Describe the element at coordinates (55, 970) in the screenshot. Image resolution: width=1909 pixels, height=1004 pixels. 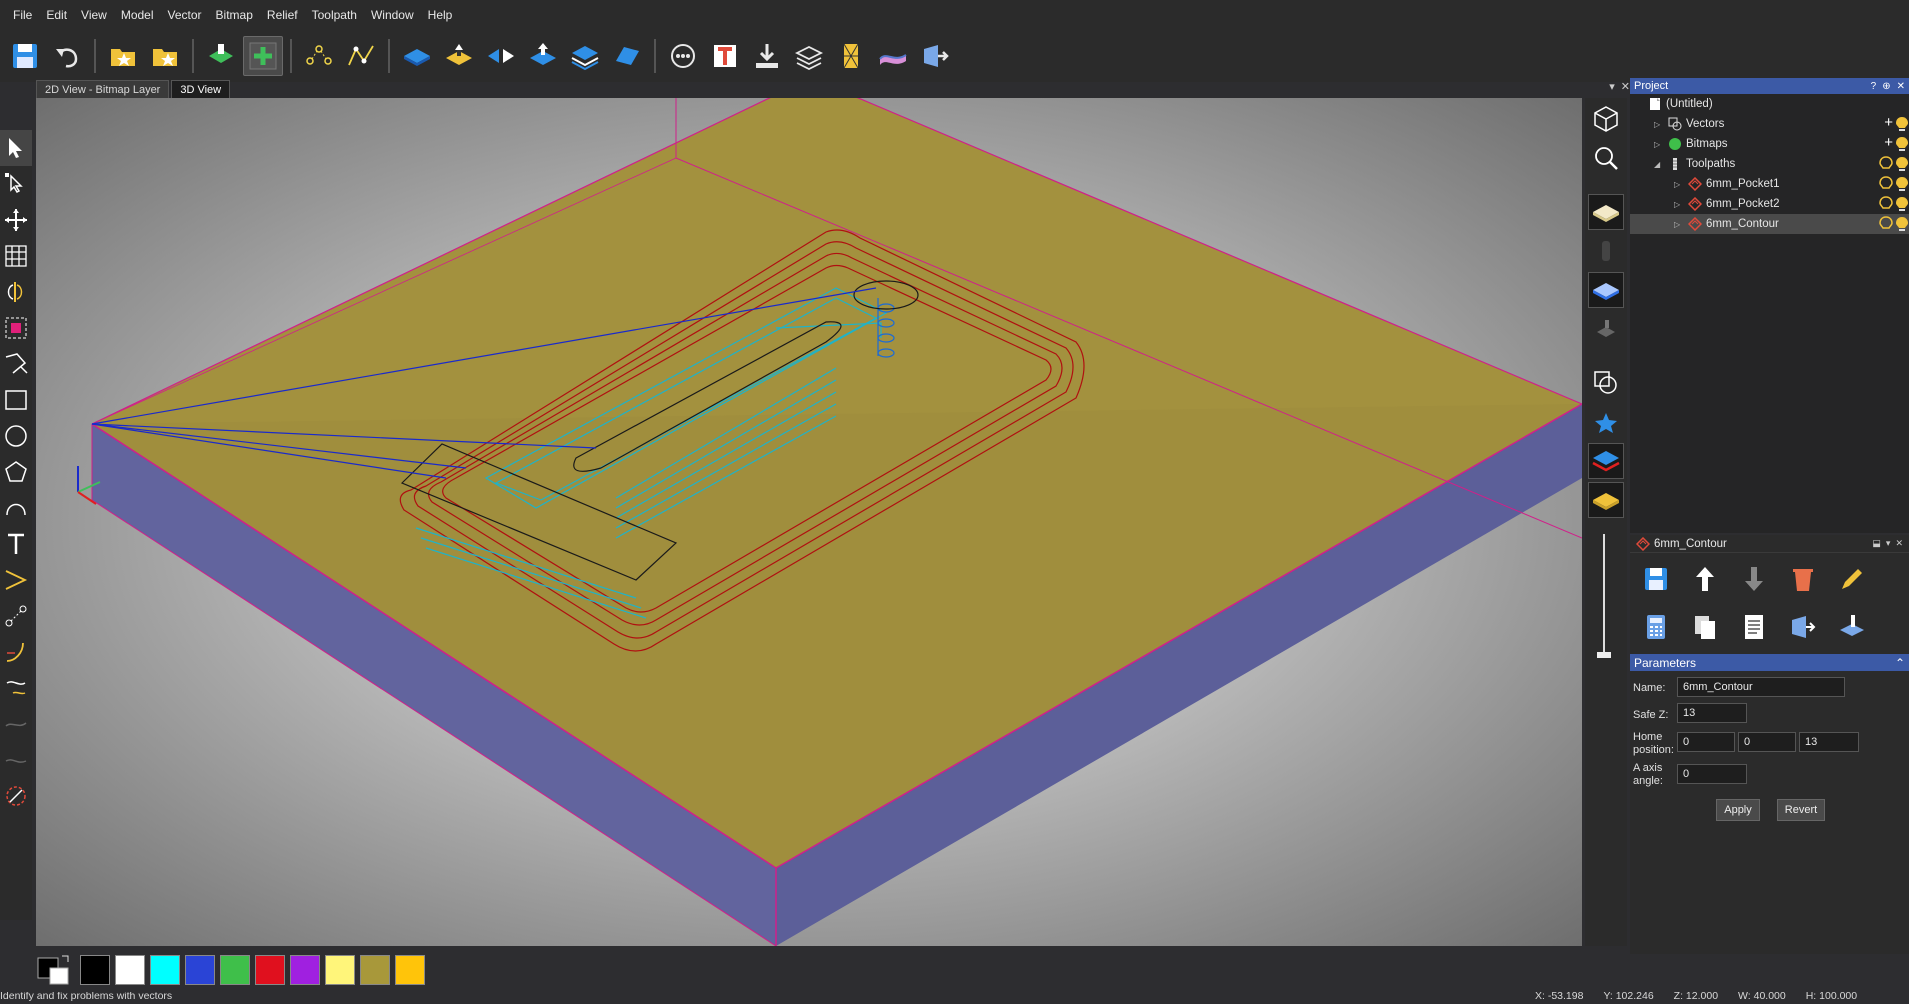
I see `fg-bg-color-icon` at that location.